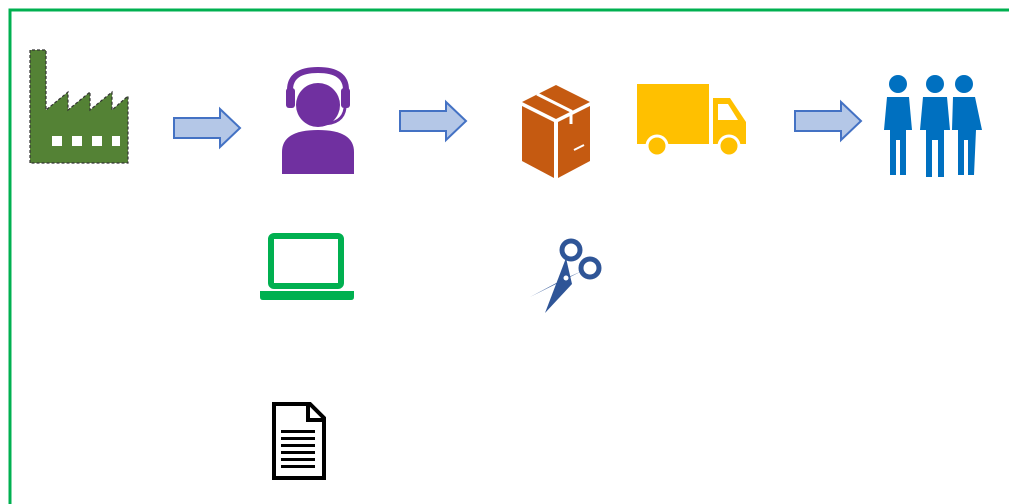 The width and height of the screenshot is (1009, 504). What do you see at coordinates (79, 106) in the screenshot?
I see `factory-icon` at bounding box center [79, 106].